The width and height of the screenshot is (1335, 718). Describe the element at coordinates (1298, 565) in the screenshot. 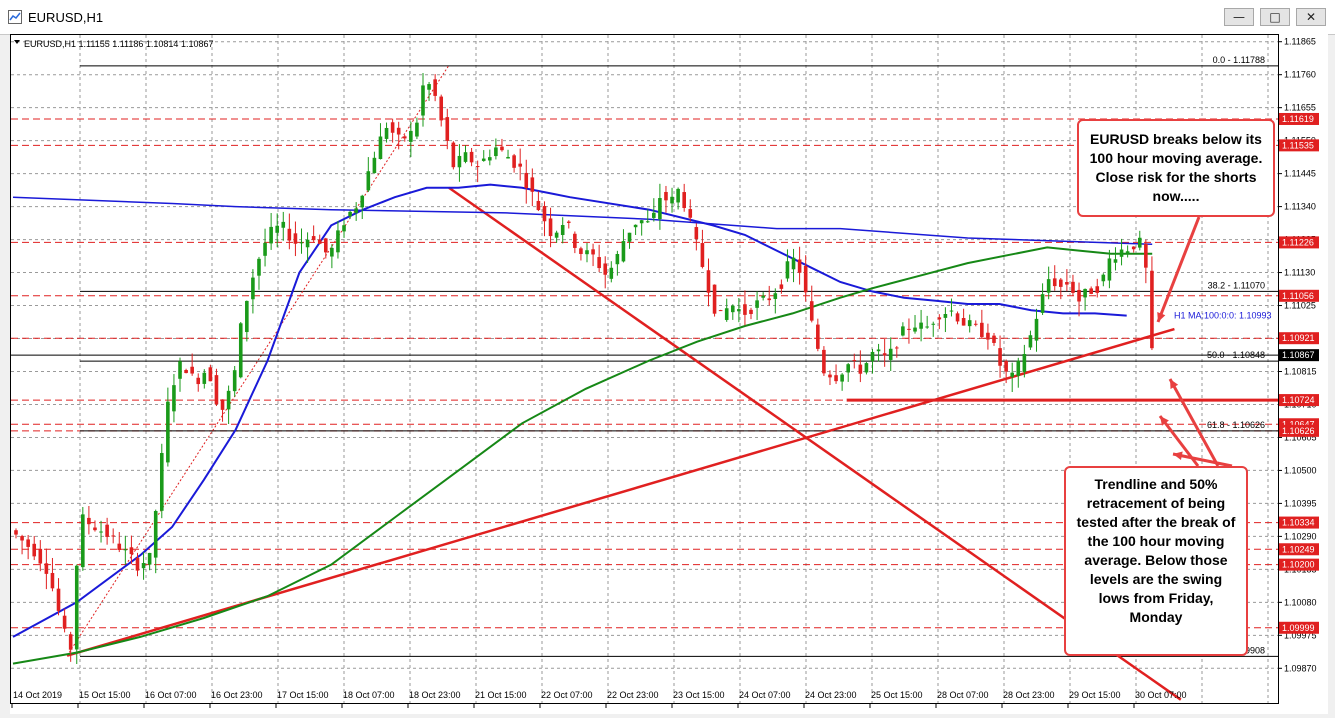

I see `level-price-label: 1.10200` at that location.